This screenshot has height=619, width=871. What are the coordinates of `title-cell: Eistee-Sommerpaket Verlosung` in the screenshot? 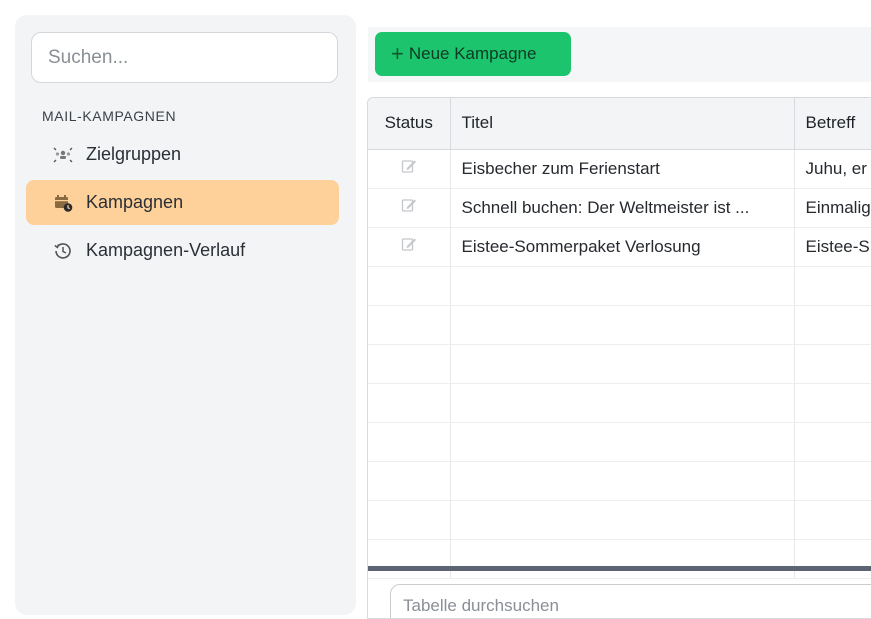 It's located at (622, 247).